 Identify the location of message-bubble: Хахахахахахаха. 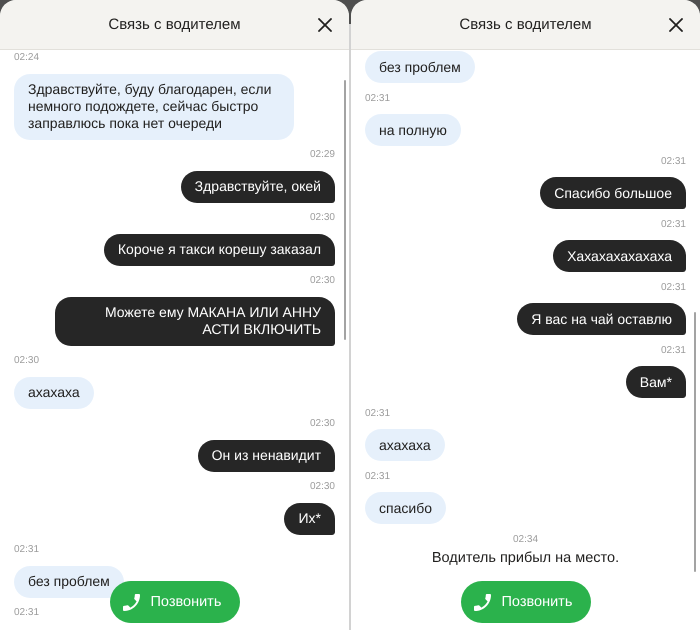
(619, 256).